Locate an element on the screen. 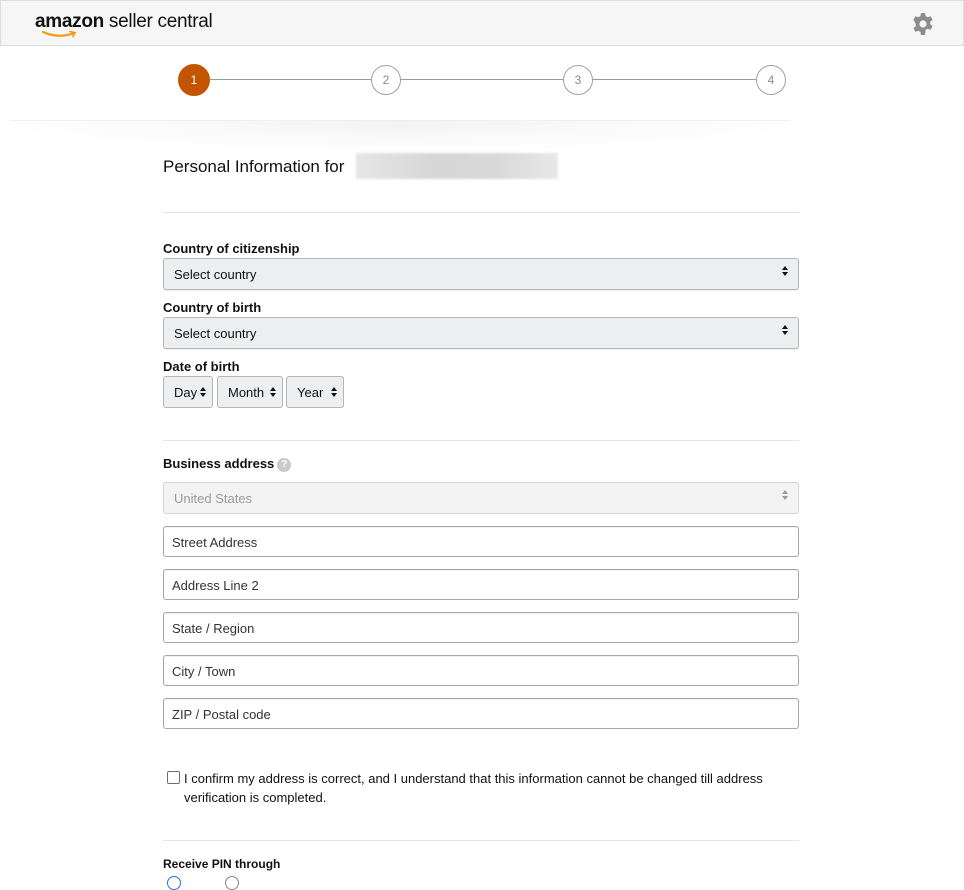 This screenshot has height=890, width=964. amazon-seller-central-logo: amazon seller central is located at coordinates (124, 25).